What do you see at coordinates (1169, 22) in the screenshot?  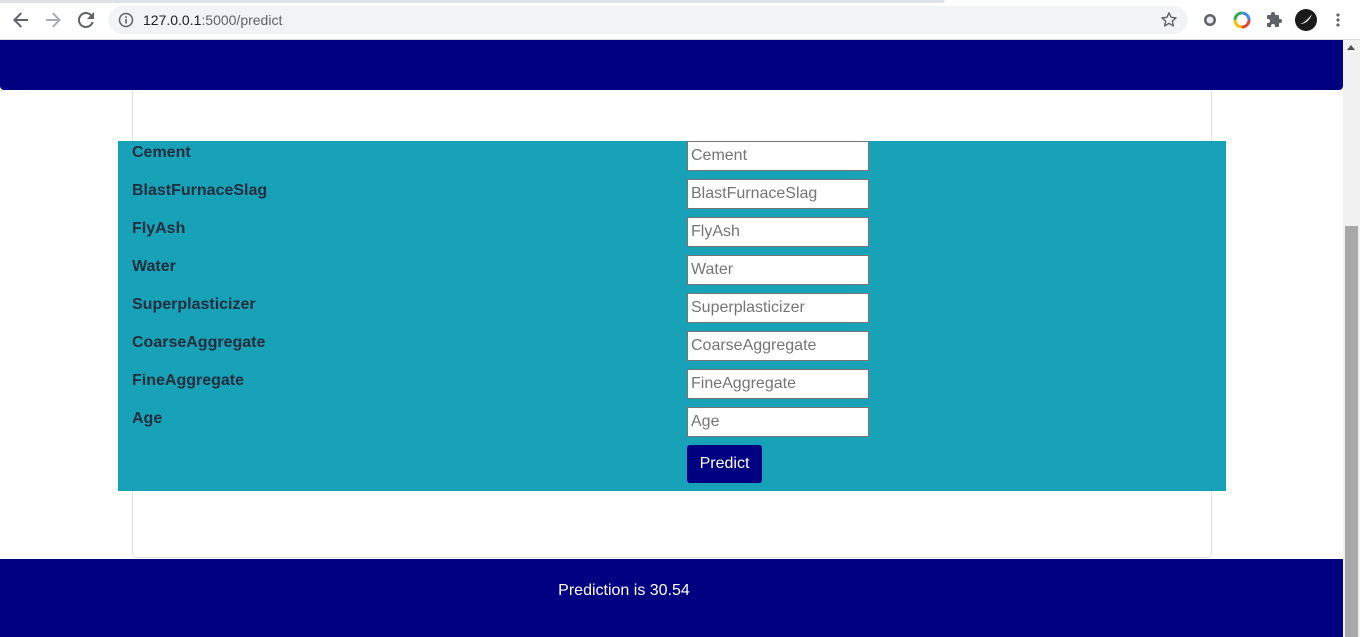 I see `bookmark-star-icon` at bounding box center [1169, 22].